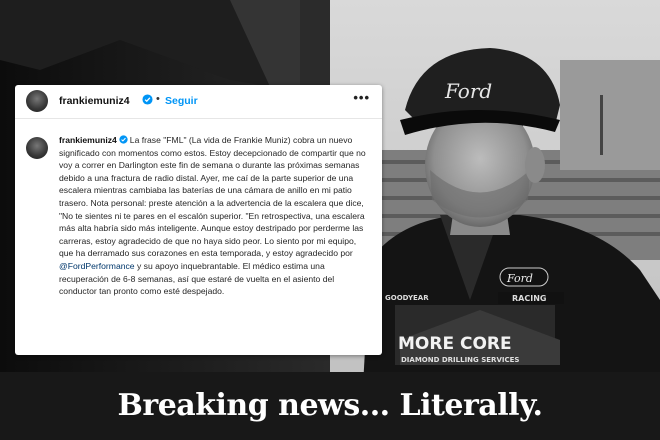 This screenshot has width=660, height=440. Describe the element at coordinates (529, 298) in the screenshot. I see `racing-logo: RACING` at that location.